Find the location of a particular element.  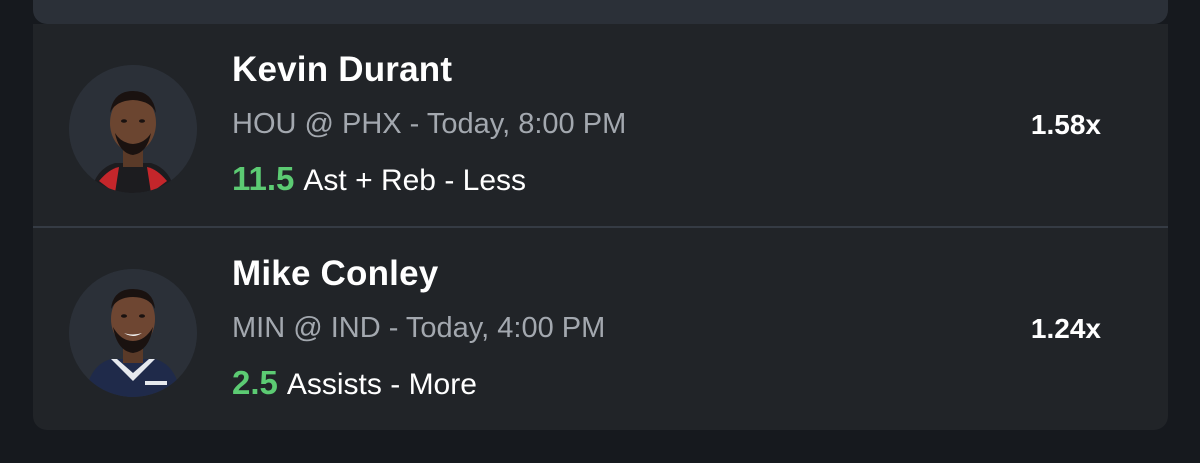

pick-direction: Less is located at coordinates (494, 180).